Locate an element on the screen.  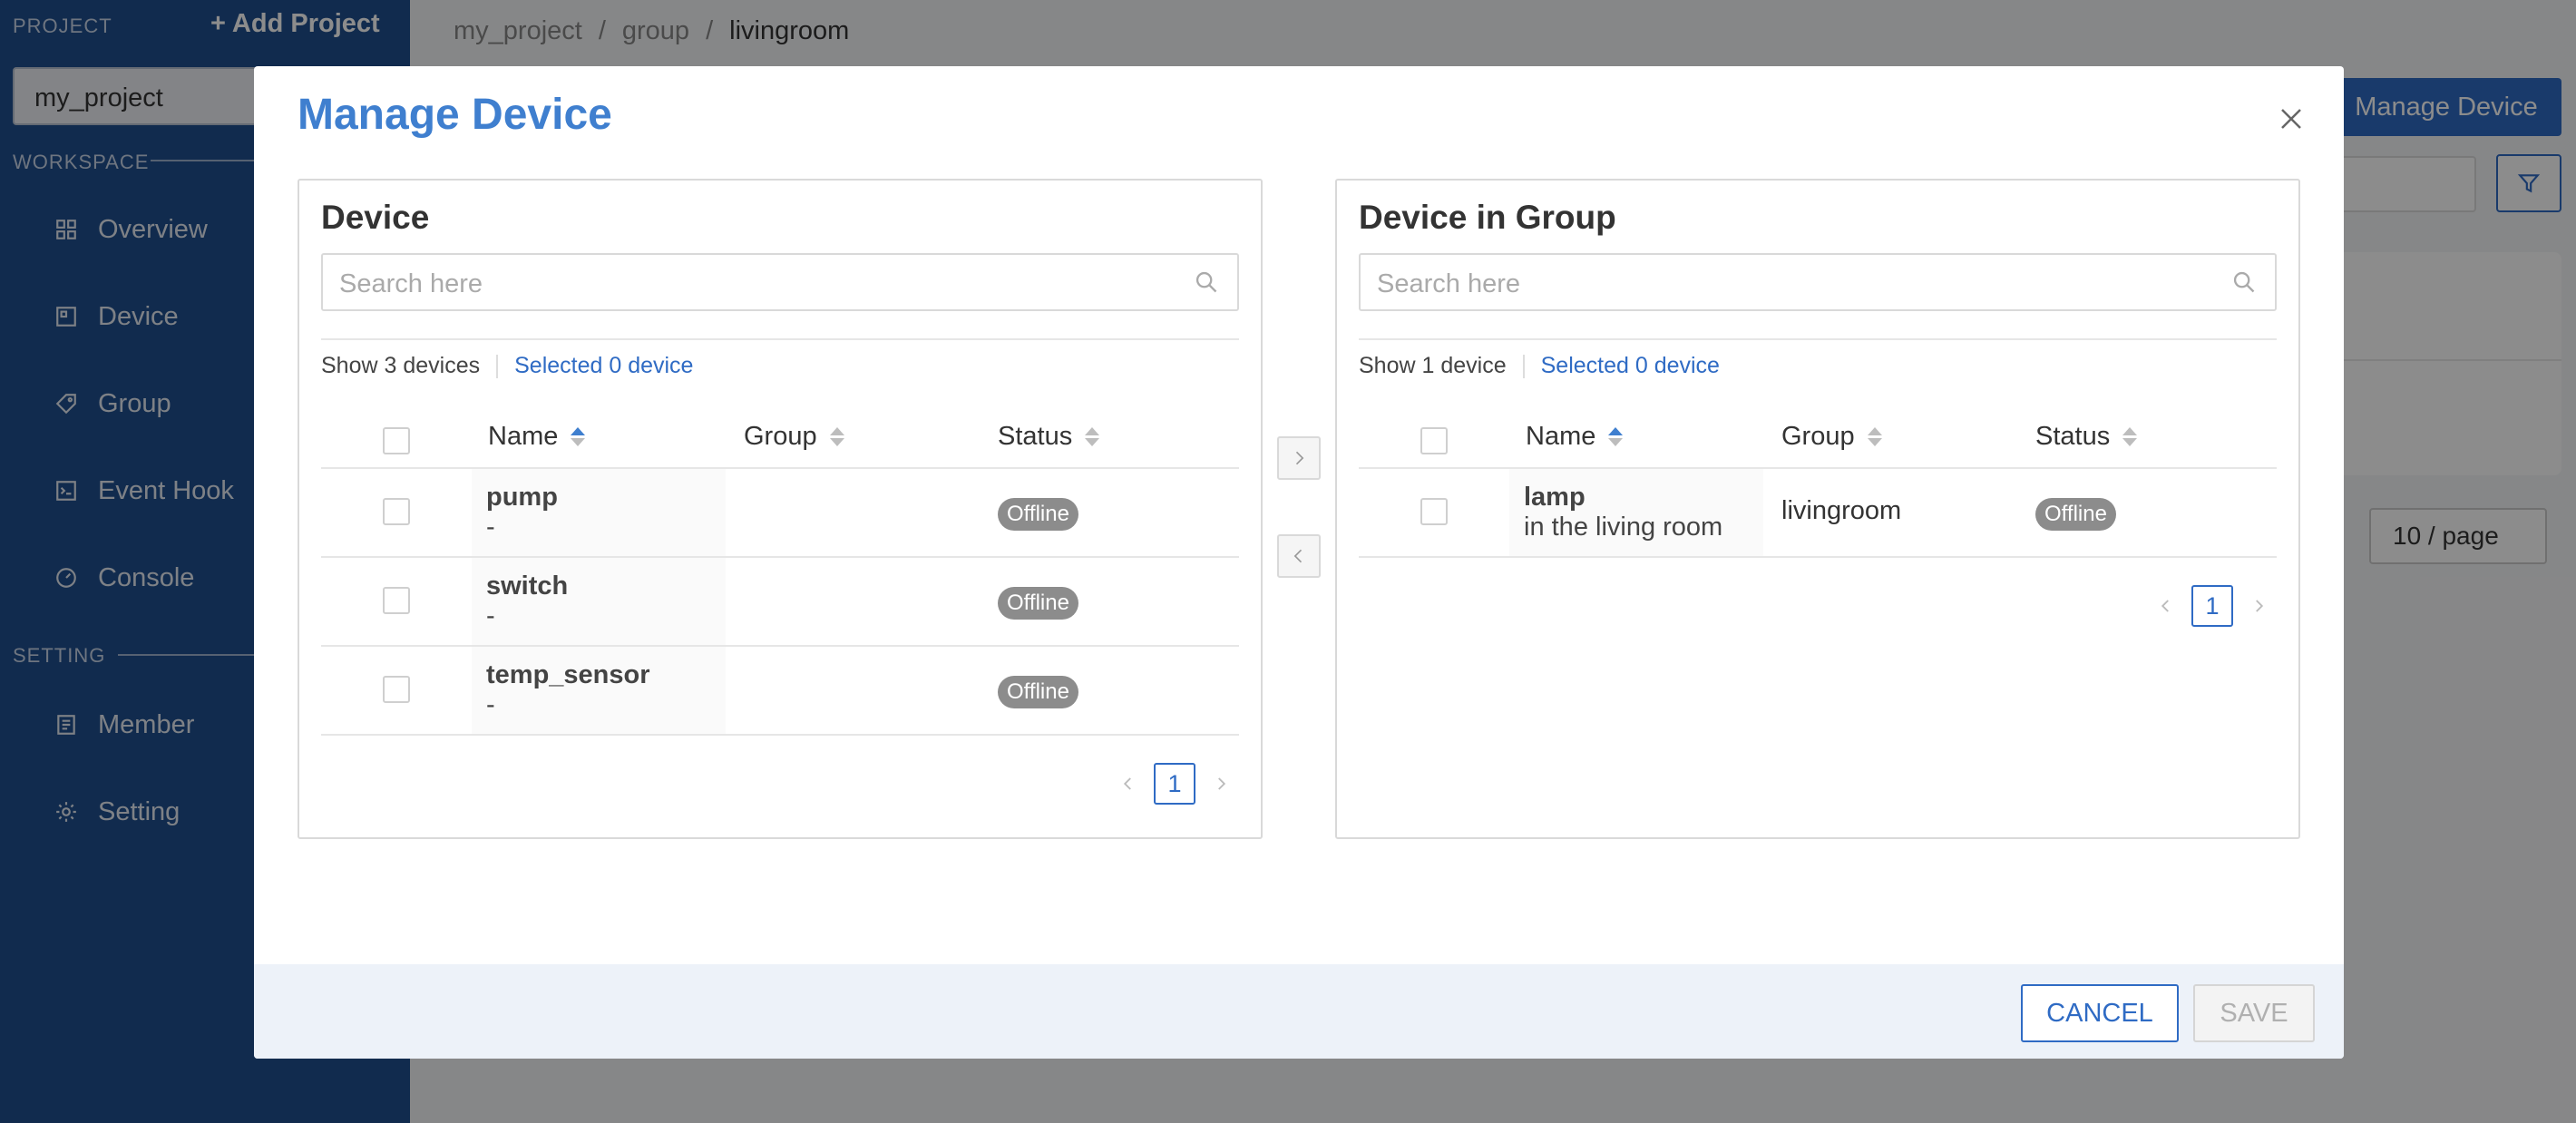
panel-title: Device in Group is located at coordinates (1487, 217).